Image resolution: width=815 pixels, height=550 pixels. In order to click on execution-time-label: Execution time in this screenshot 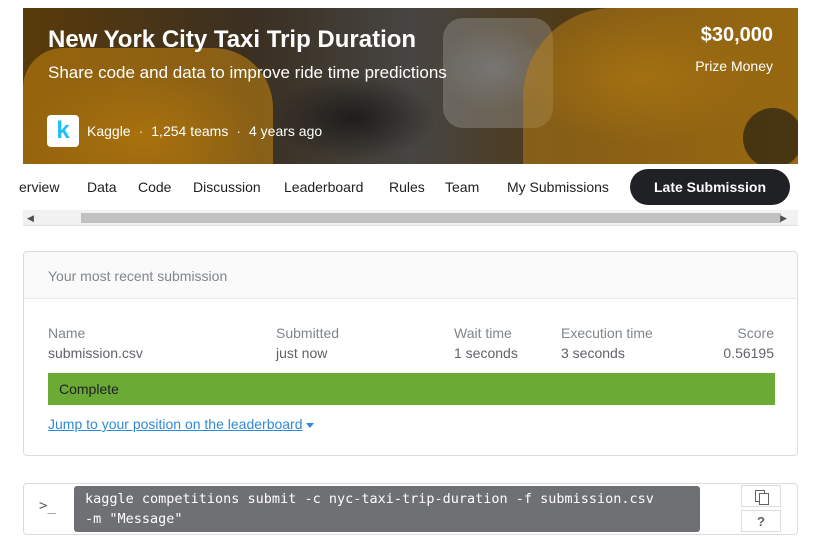, I will do `click(607, 333)`.